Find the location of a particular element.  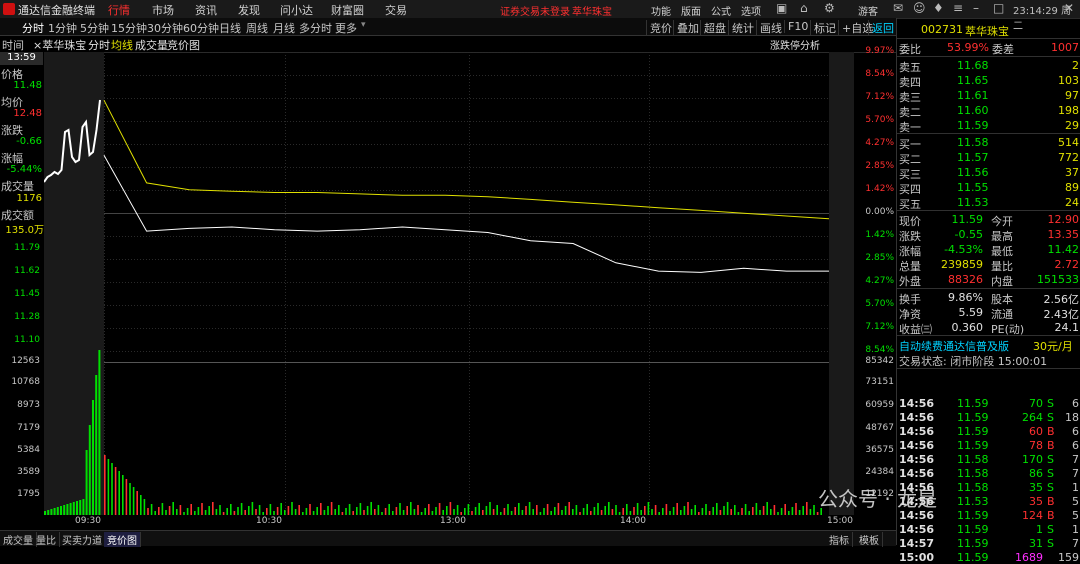

stat-value: 9.86% is located at coordinates (965, 297).